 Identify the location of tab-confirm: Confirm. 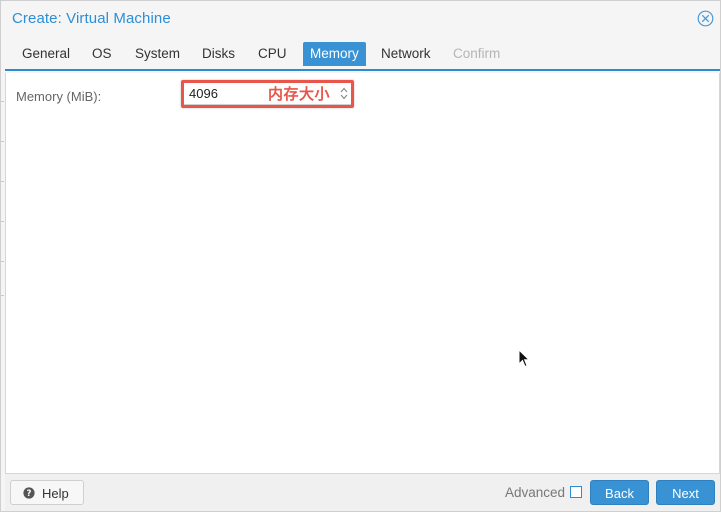
(477, 53).